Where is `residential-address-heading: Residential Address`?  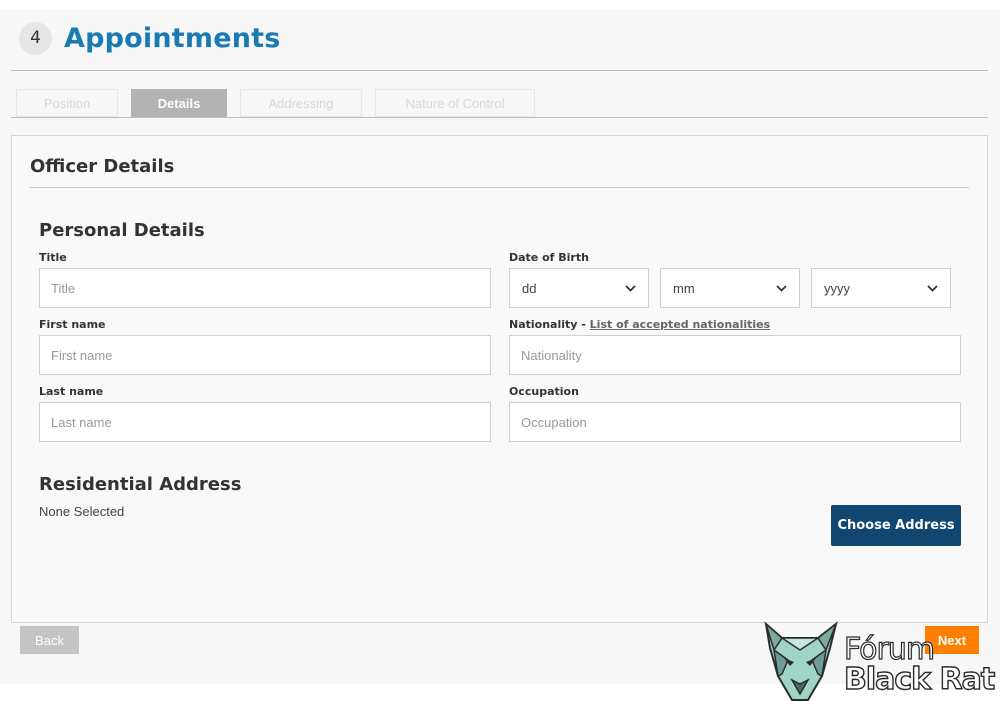 residential-address-heading: Residential Address is located at coordinates (140, 484).